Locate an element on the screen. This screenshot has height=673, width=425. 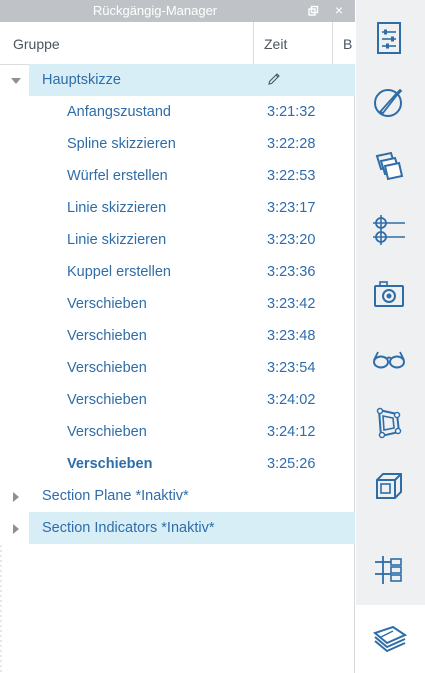
tray-button-settings is located at coordinates (390, 36).